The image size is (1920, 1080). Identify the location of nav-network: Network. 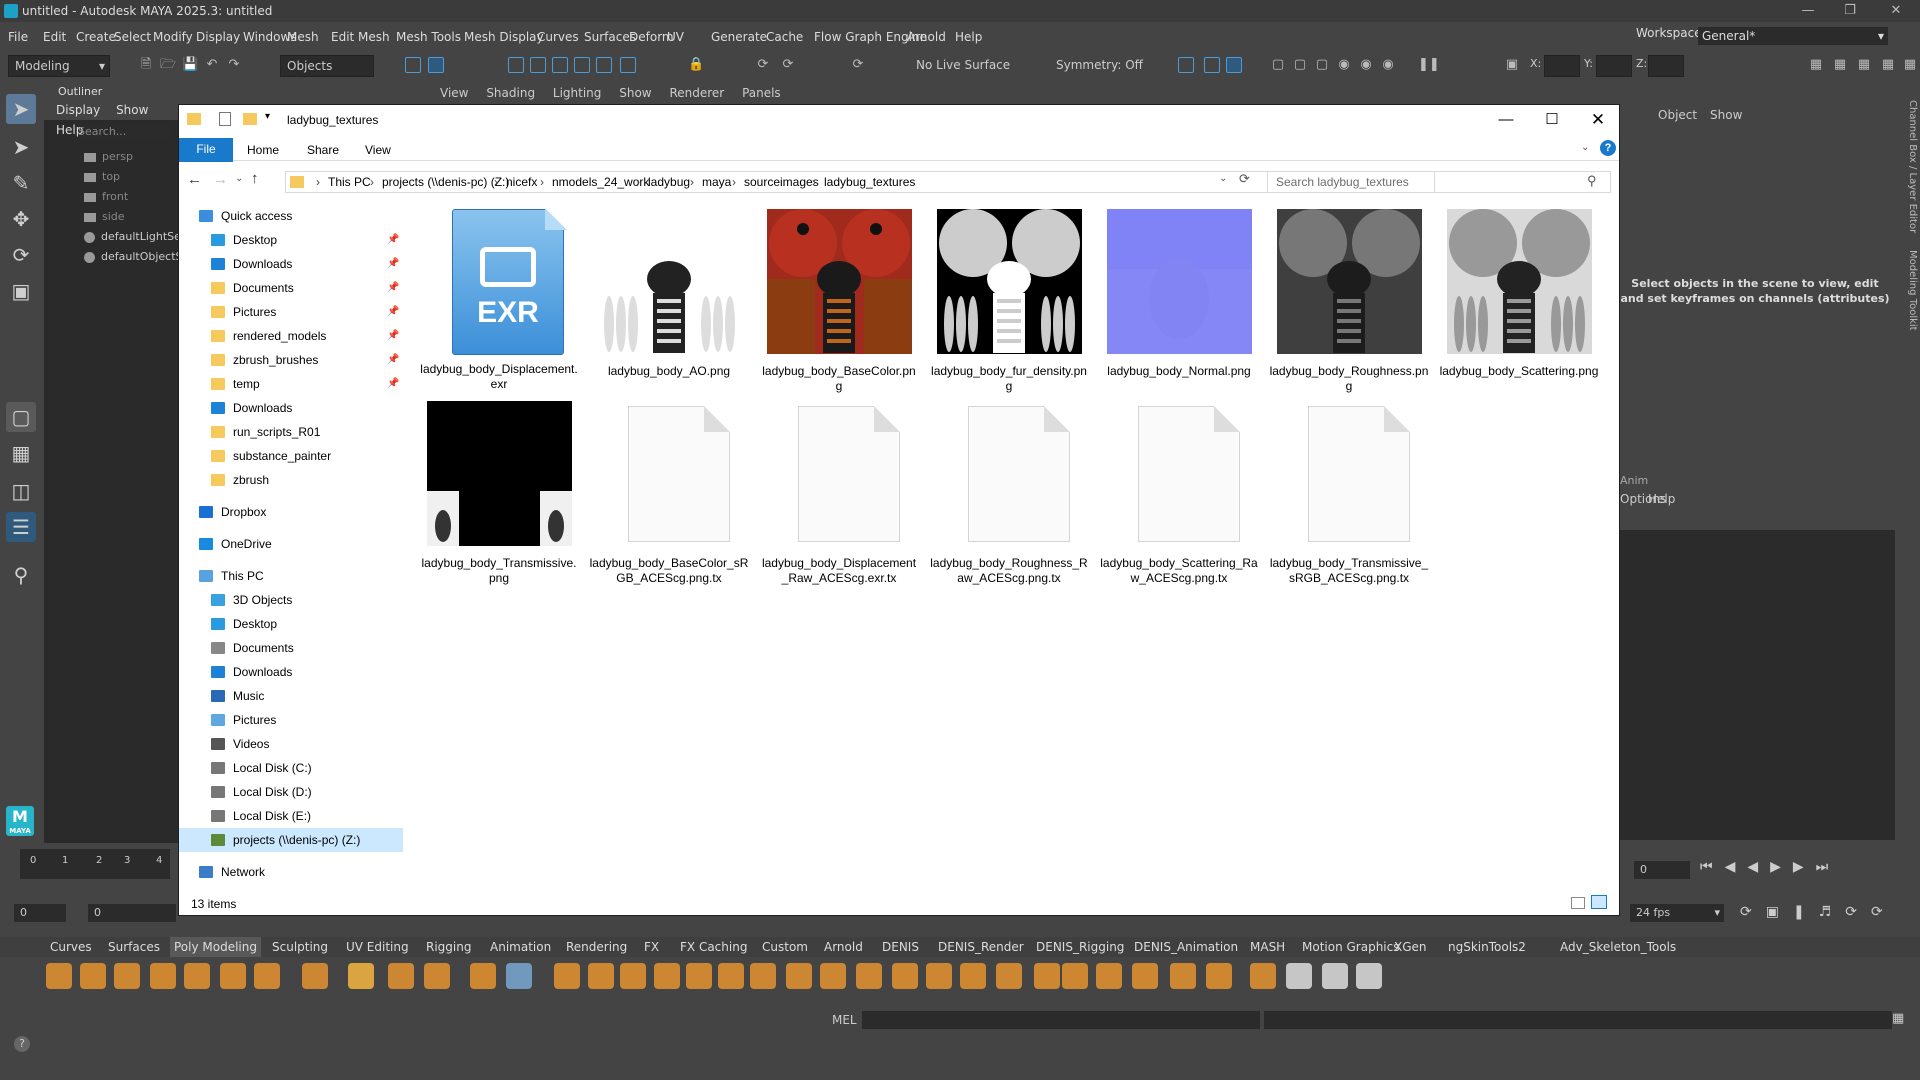
(232, 872).